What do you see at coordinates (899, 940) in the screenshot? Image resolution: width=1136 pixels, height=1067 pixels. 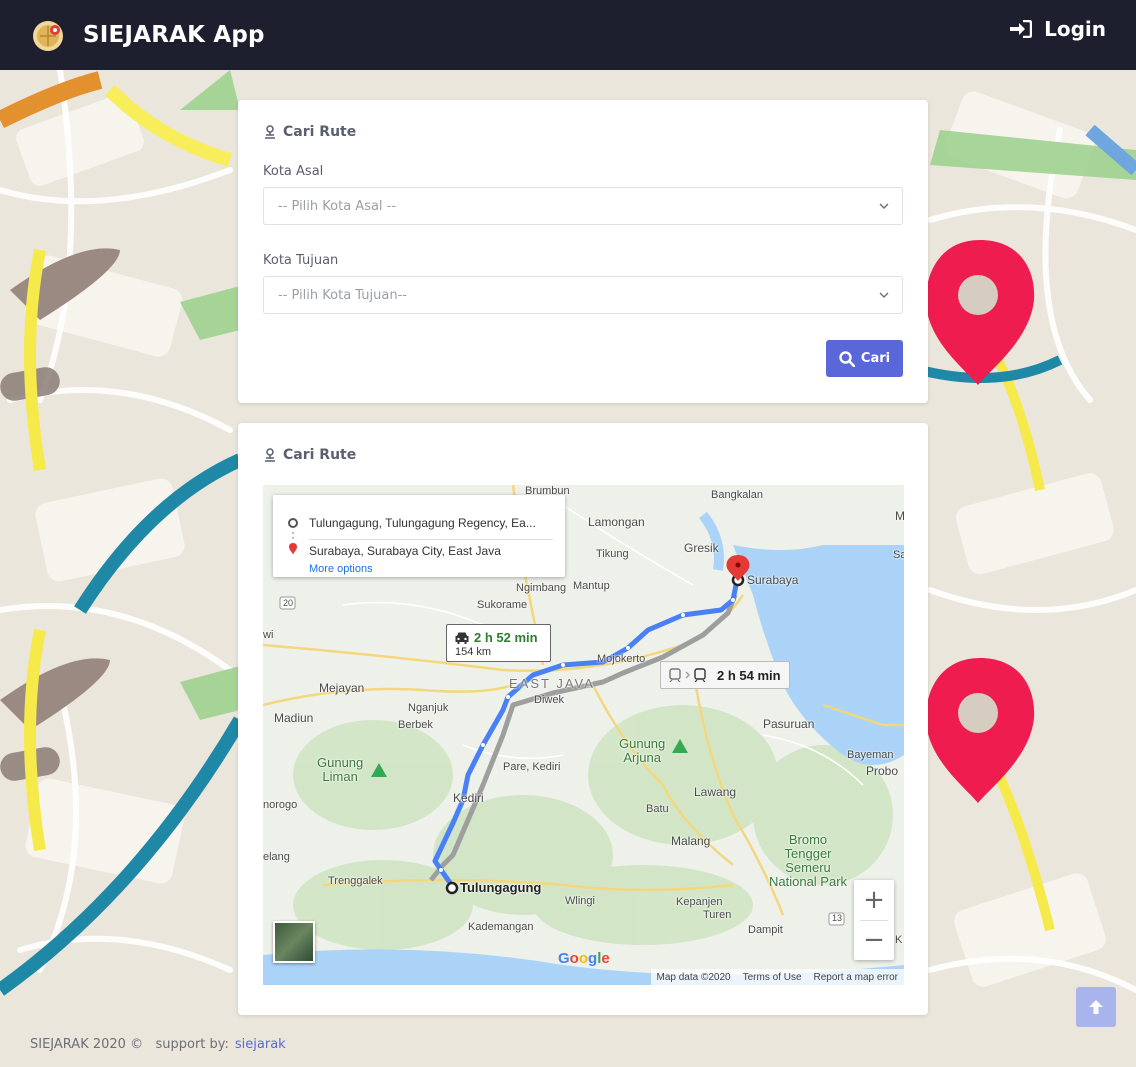 I see `place-label: K` at bounding box center [899, 940].